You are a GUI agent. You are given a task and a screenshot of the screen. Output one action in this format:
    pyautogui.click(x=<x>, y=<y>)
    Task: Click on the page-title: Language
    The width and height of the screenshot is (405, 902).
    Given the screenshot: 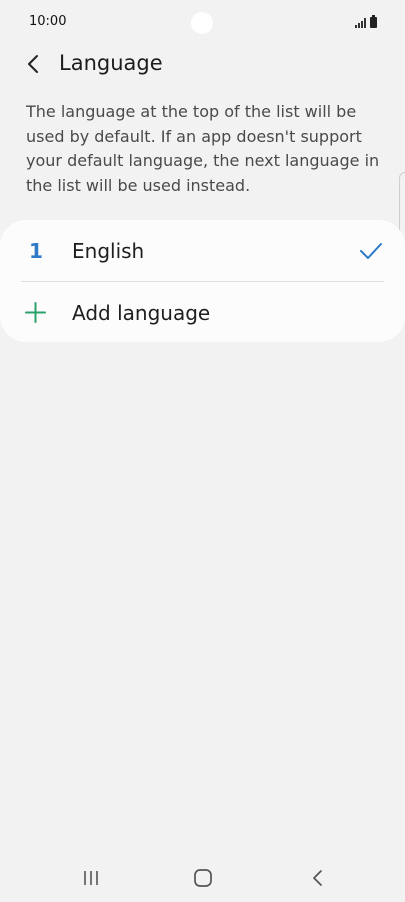 What is the action you would take?
    pyautogui.click(x=111, y=63)
    